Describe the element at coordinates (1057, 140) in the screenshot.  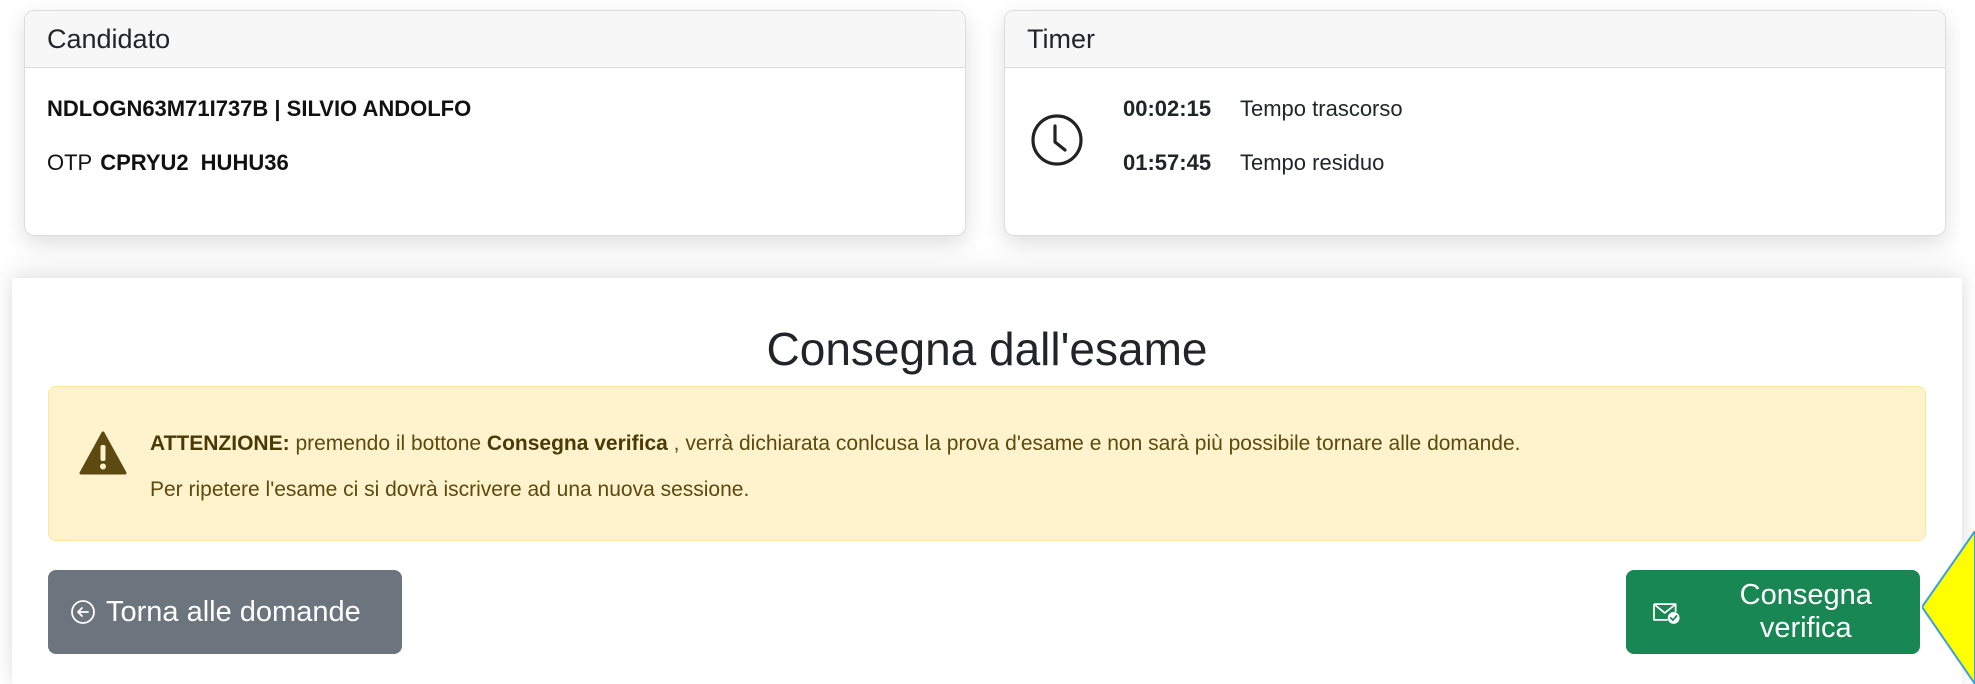
I see `clock-icon` at that location.